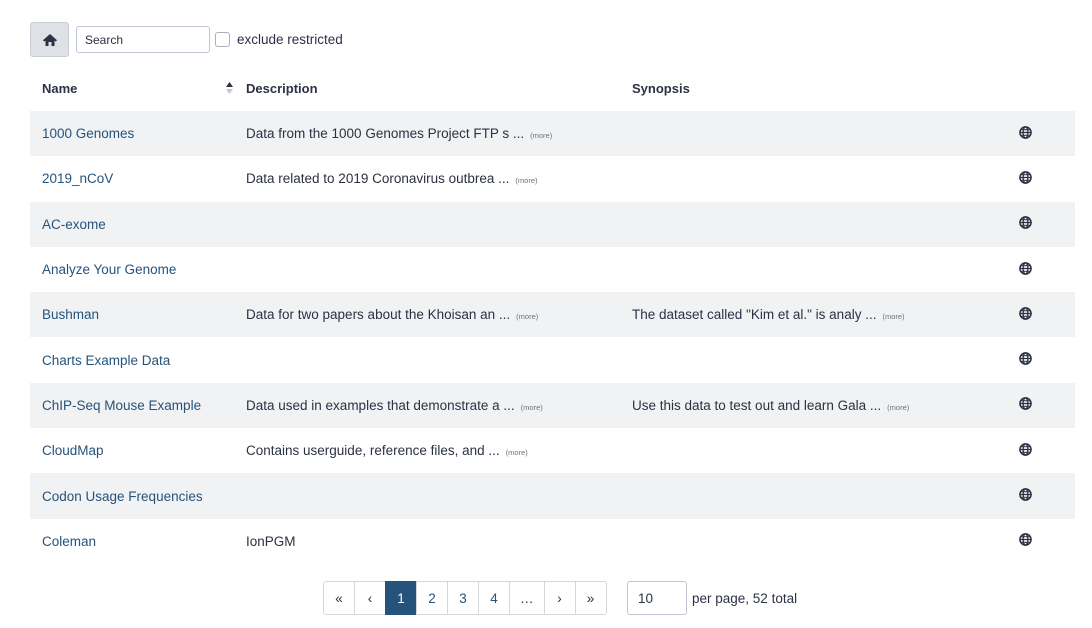  I want to click on library-name-link: Coleman, so click(69, 541).